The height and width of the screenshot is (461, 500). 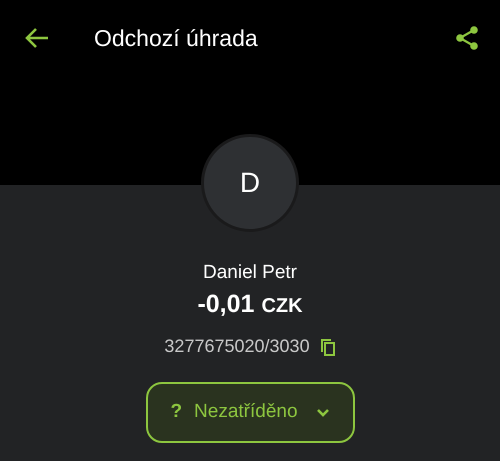 I want to click on copy-icon, so click(x=328, y=347).